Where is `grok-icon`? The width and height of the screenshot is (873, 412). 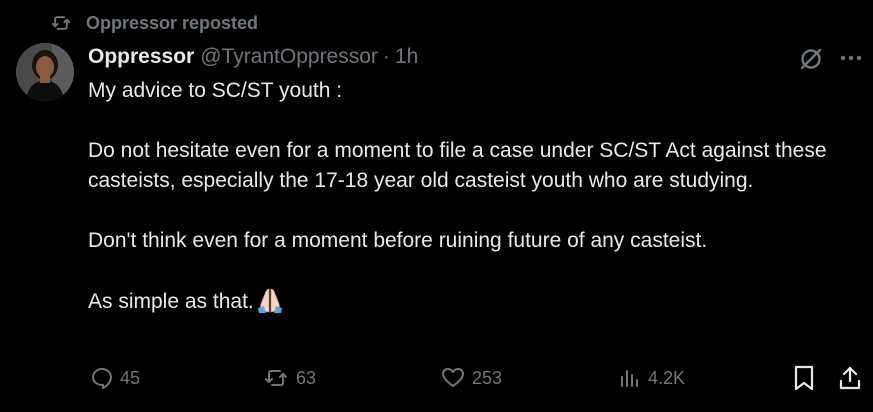
grok-icon is located at coordinates (811, 59).